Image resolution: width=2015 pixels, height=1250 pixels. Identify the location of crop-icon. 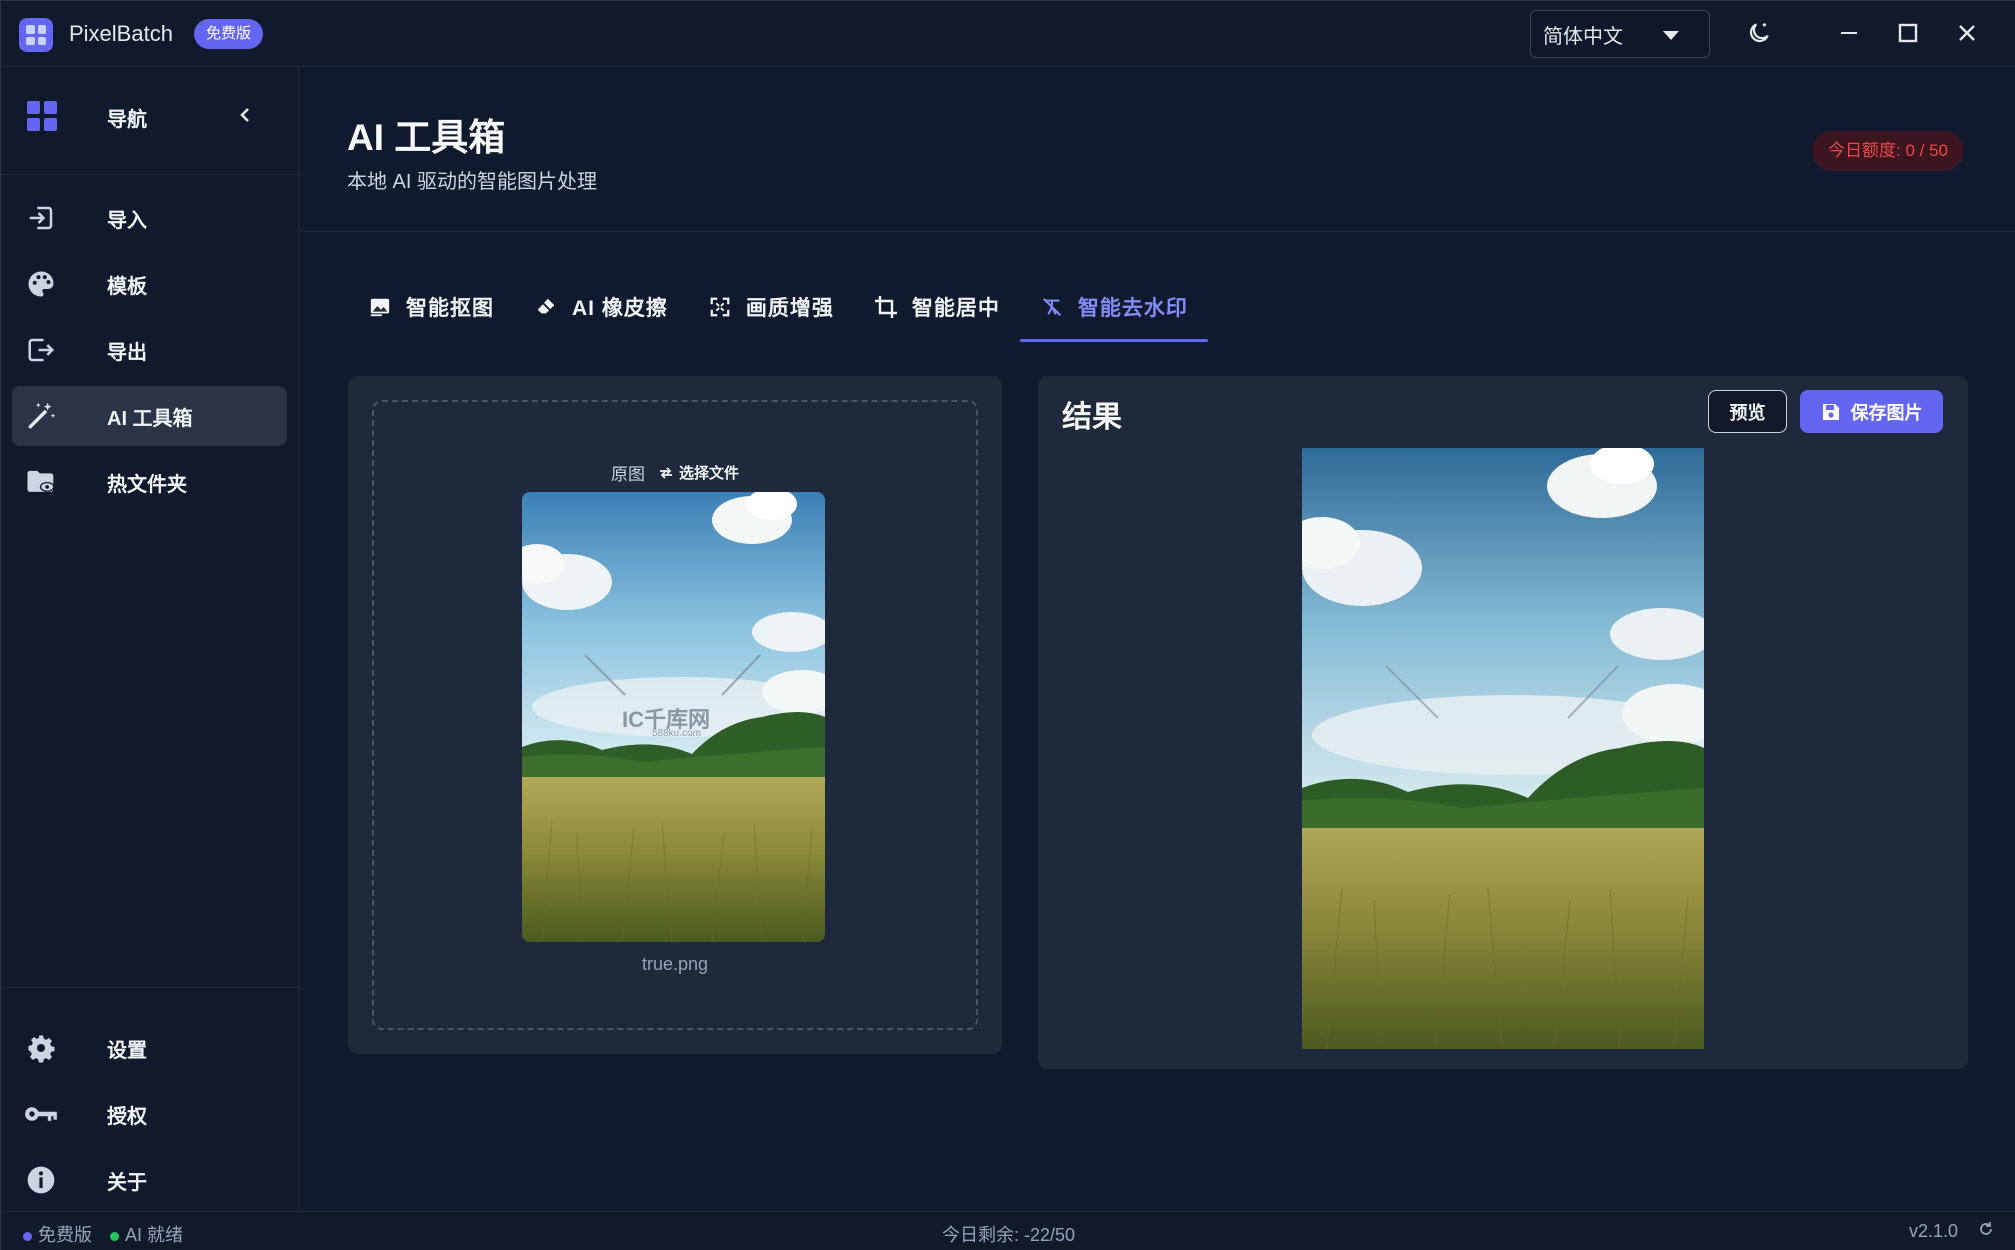
(886, 307).